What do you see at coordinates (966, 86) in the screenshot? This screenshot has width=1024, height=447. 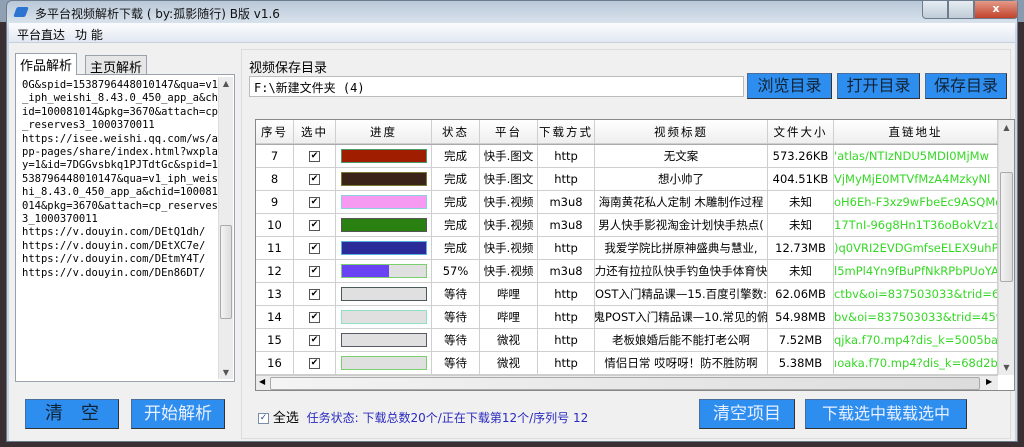 I see `save-dir-button: 保存目录` at bounding box center [966, 86].